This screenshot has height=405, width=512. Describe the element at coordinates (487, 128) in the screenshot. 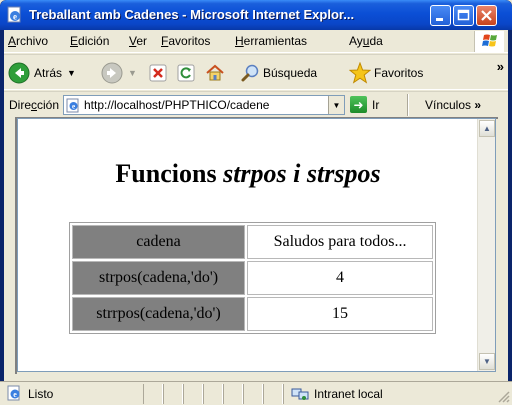

I see `scroll-up-icon: ▲` at that location.